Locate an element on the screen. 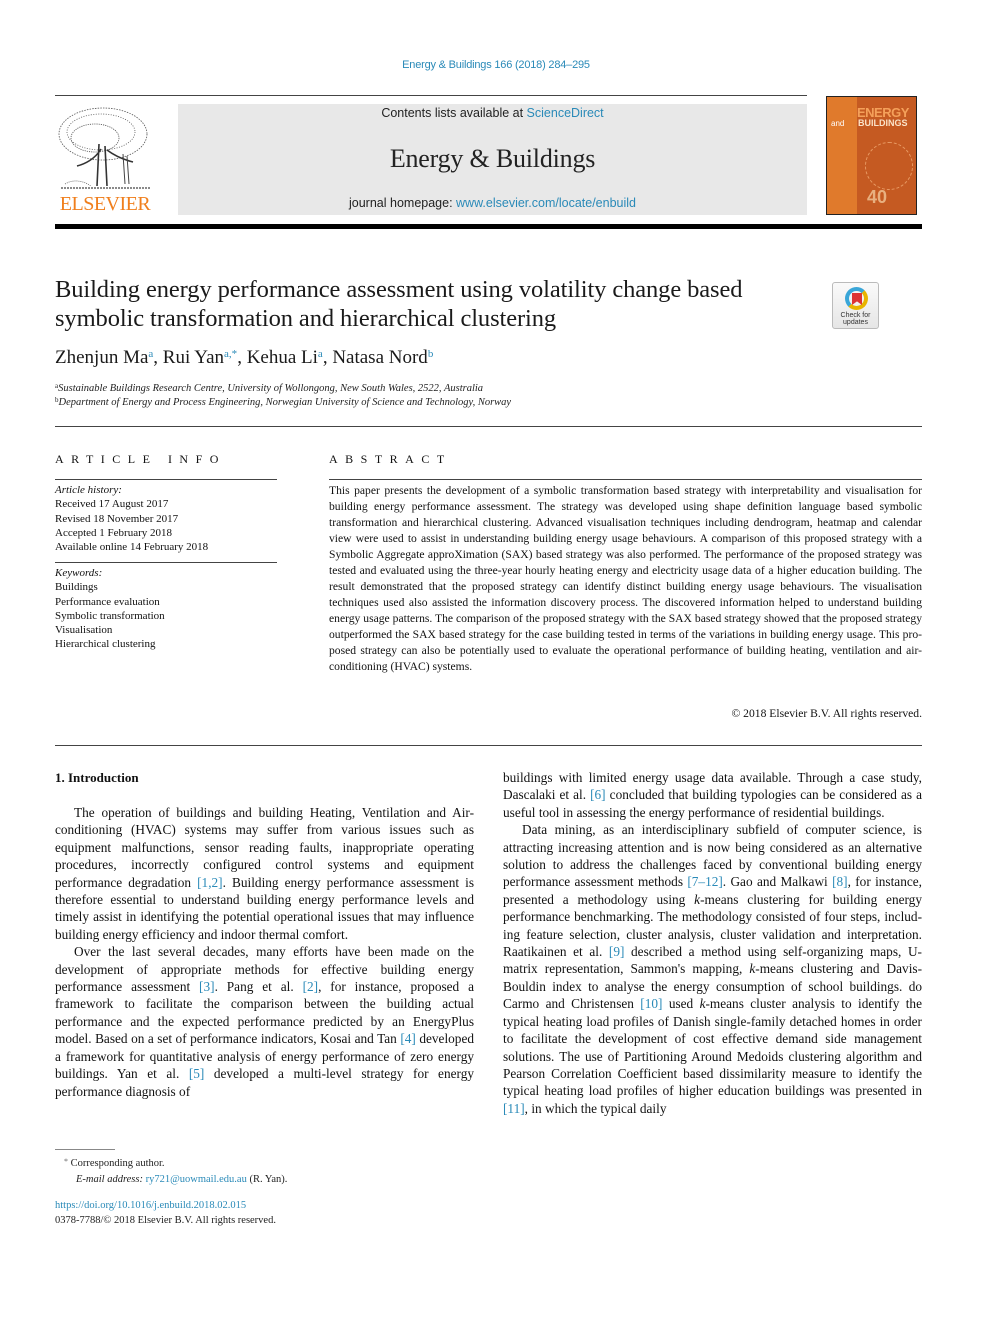 This screenshot has height=1323, width=992. history-received: Received 17 August 2017 is located at coordinates (112, 504).